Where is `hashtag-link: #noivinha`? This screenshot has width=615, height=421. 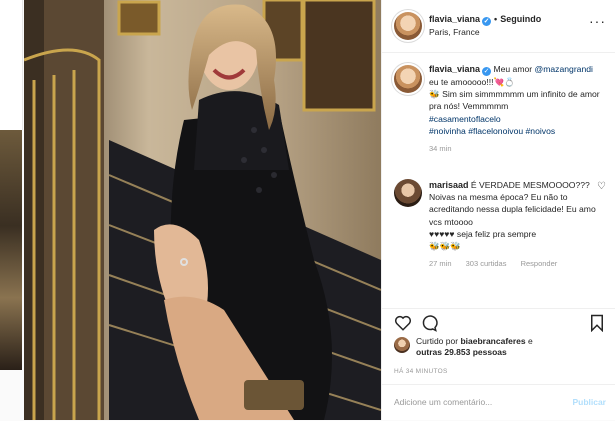 hashtag-link: #noivinha is located at coordinates (447, 131).